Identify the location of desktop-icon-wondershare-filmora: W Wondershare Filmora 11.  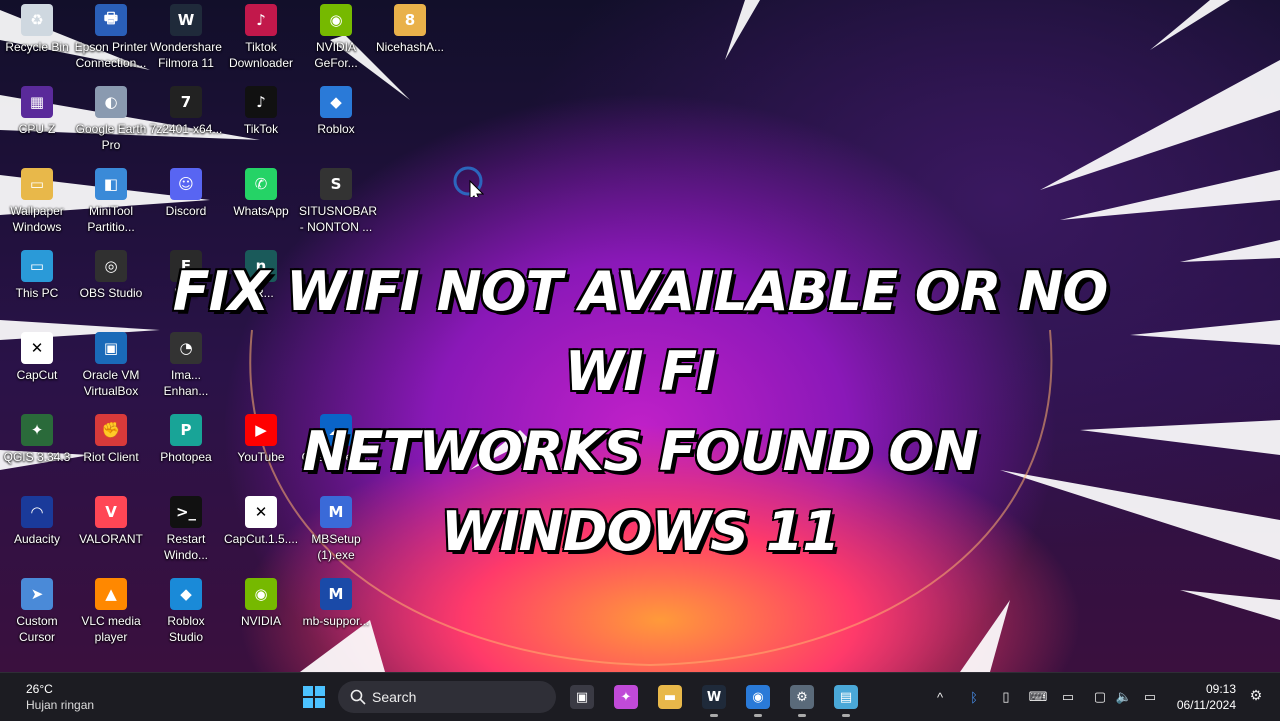
(186, 37).